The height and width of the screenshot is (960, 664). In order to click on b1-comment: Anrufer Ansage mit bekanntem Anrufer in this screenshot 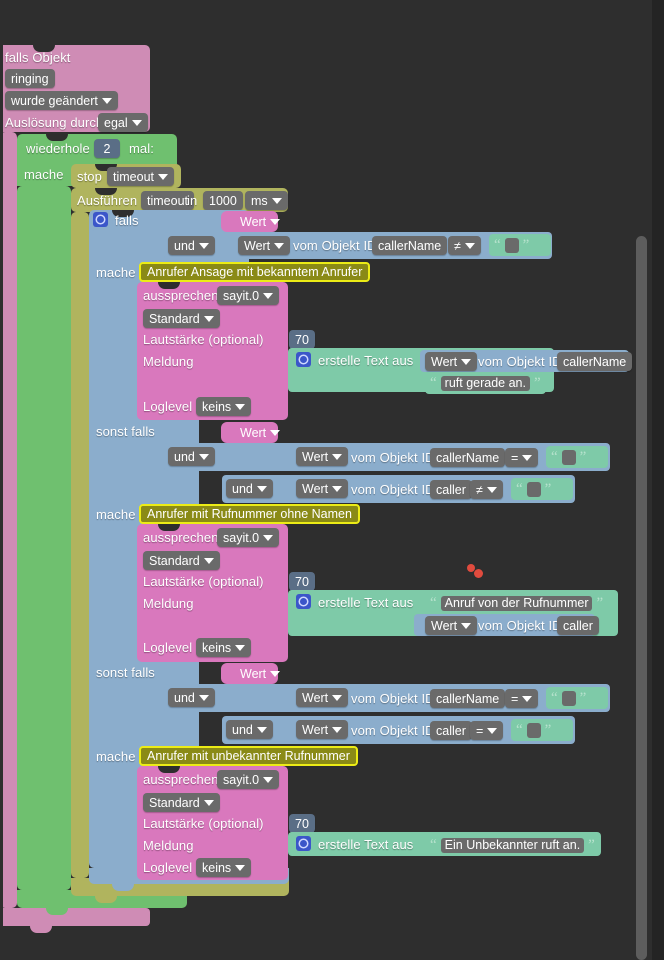, I will do `click(255, 272)`.